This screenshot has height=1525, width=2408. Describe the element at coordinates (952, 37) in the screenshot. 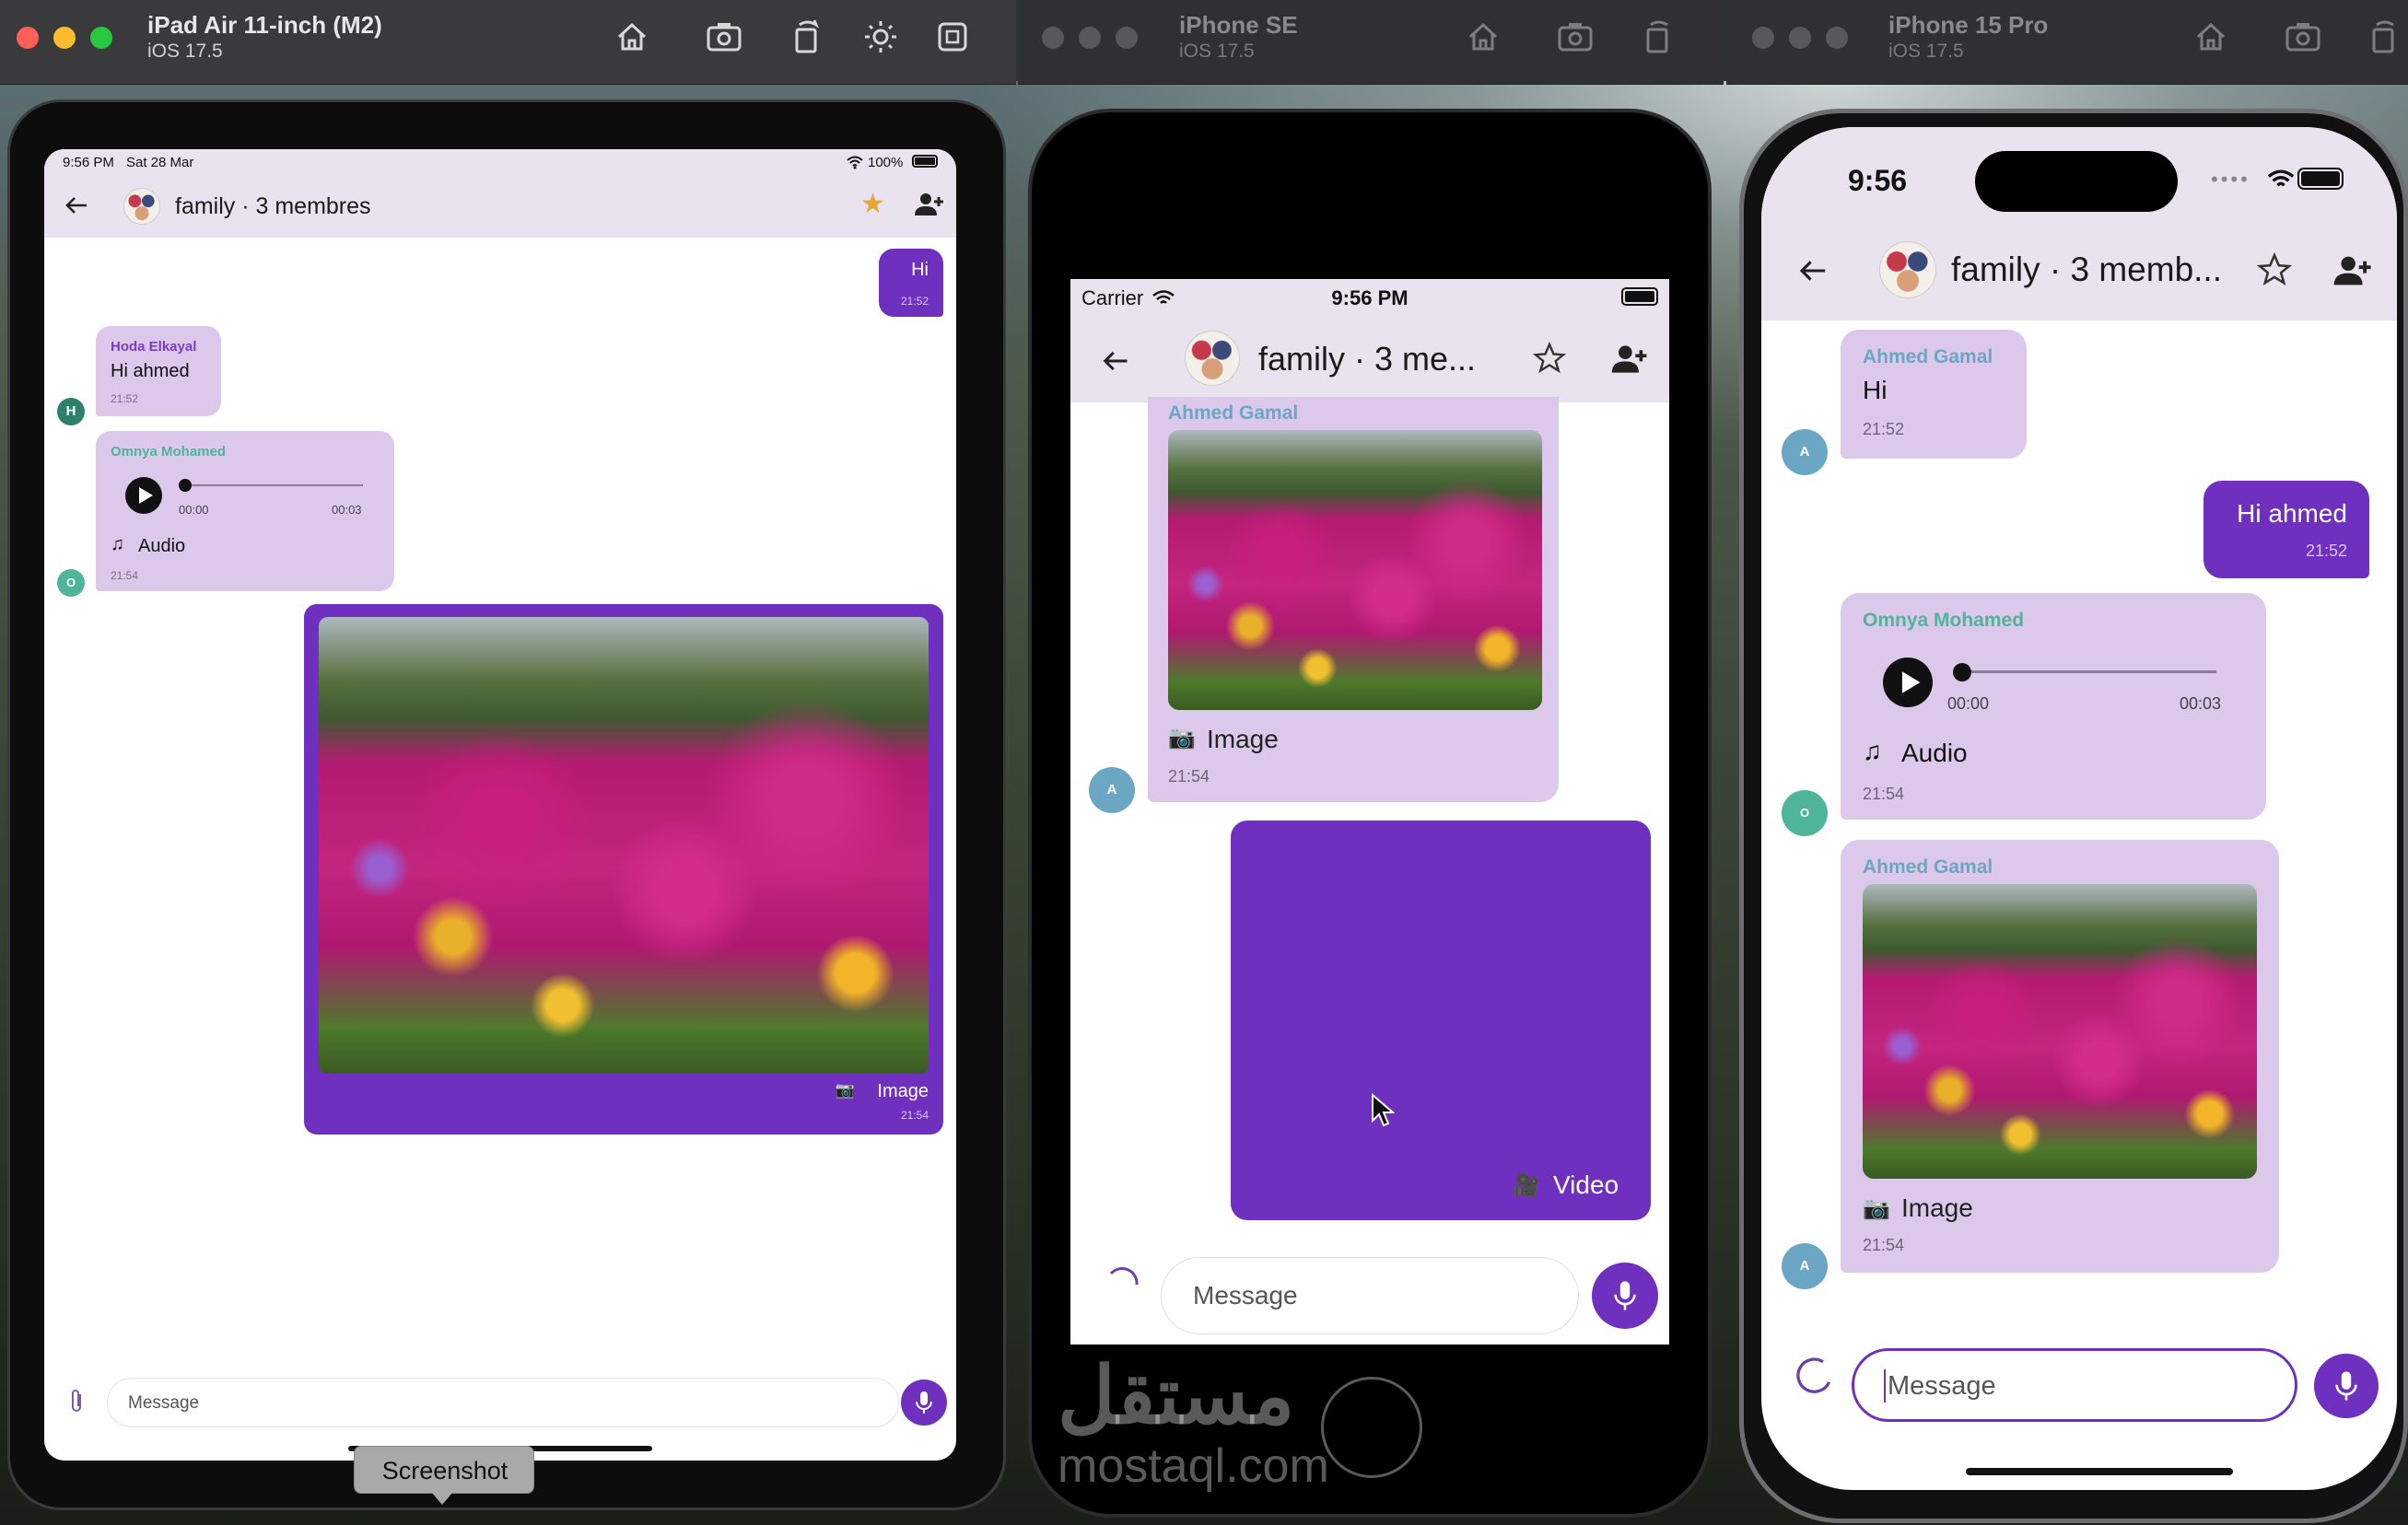

I see `command-icon` at that location.